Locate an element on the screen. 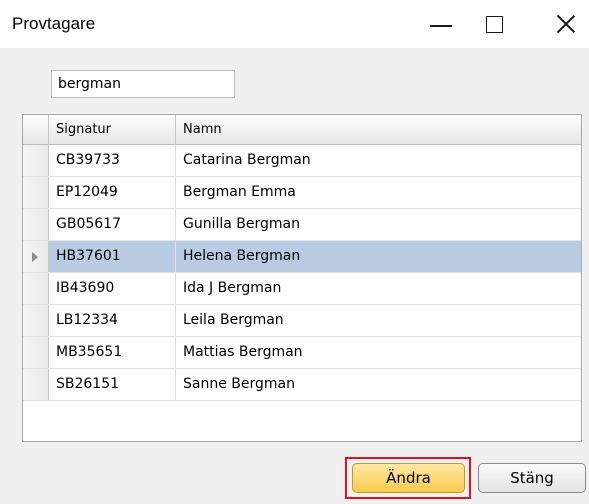 The image size is (589, 504). cell-namn: Ida J Bergman is located at coordinates (378, 288).